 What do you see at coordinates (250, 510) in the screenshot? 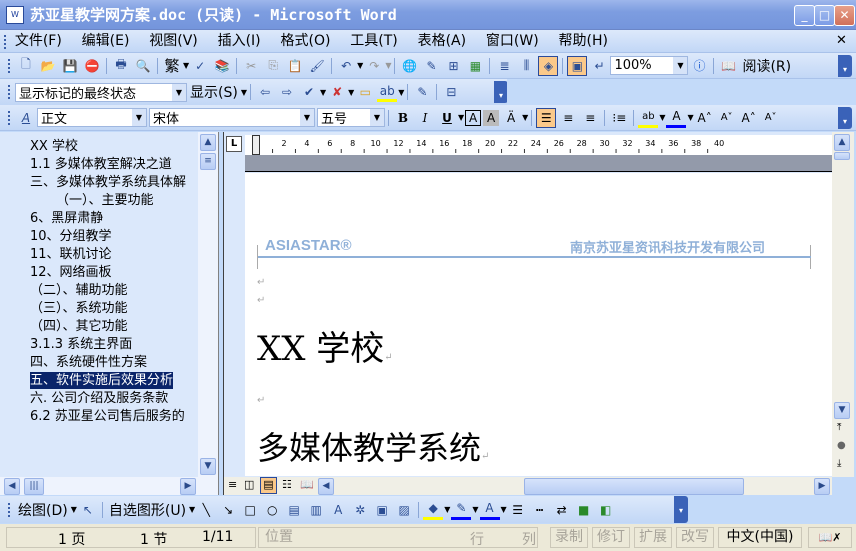
I see `rectangle-icon: □` at bounding box center [250, 510].